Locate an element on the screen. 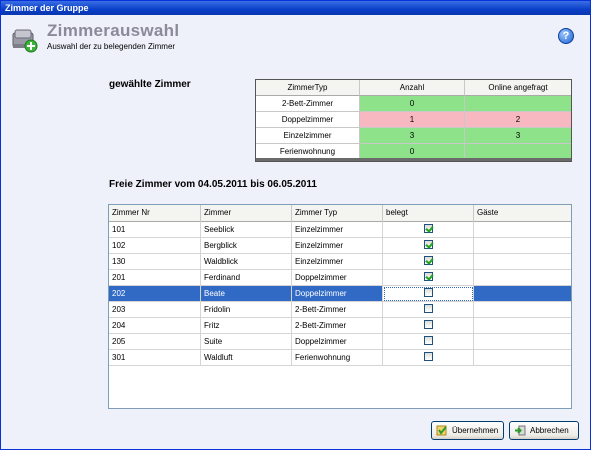 This screenshot has height=450, width=591. selected-rooms-label: gewählte Zimmer is located at coordinates (150, 84).